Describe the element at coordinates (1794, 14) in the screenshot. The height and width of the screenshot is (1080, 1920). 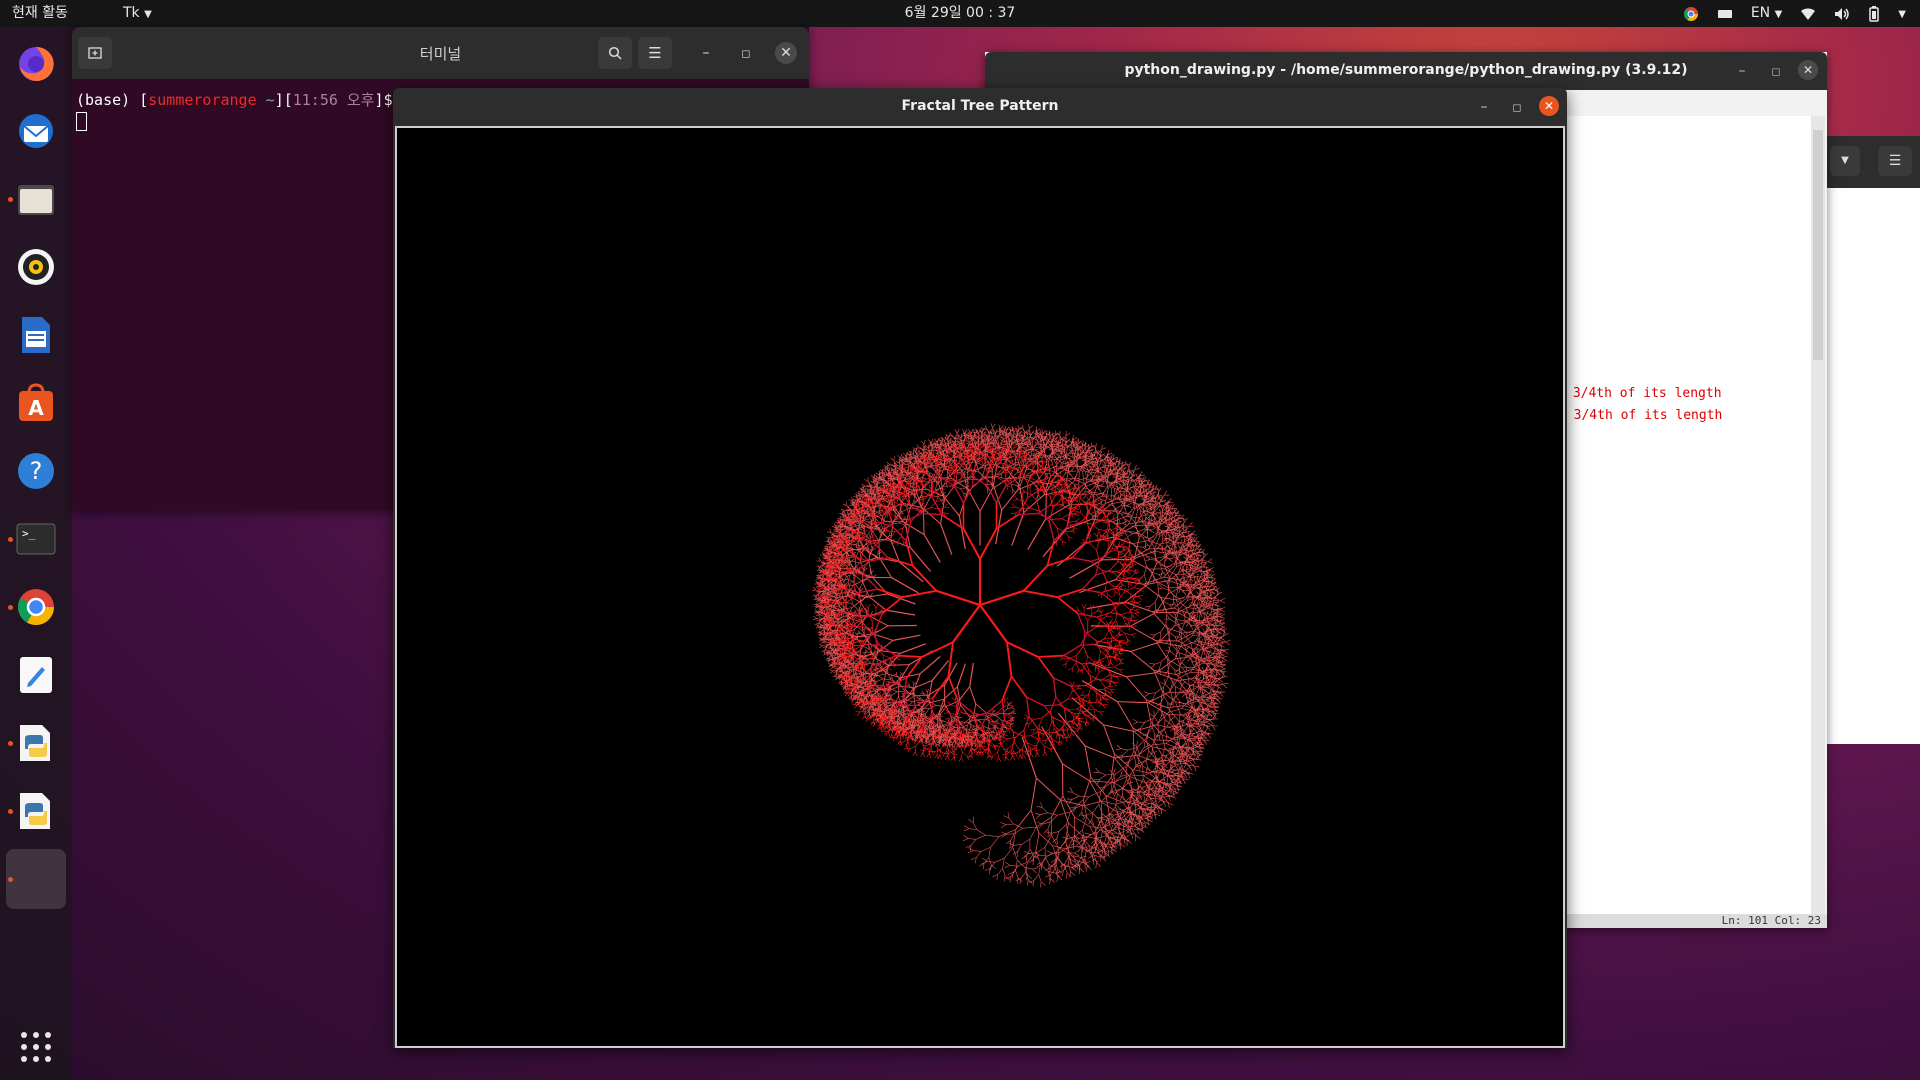
I see `system-tray: EN ▼ ▼` at that location.